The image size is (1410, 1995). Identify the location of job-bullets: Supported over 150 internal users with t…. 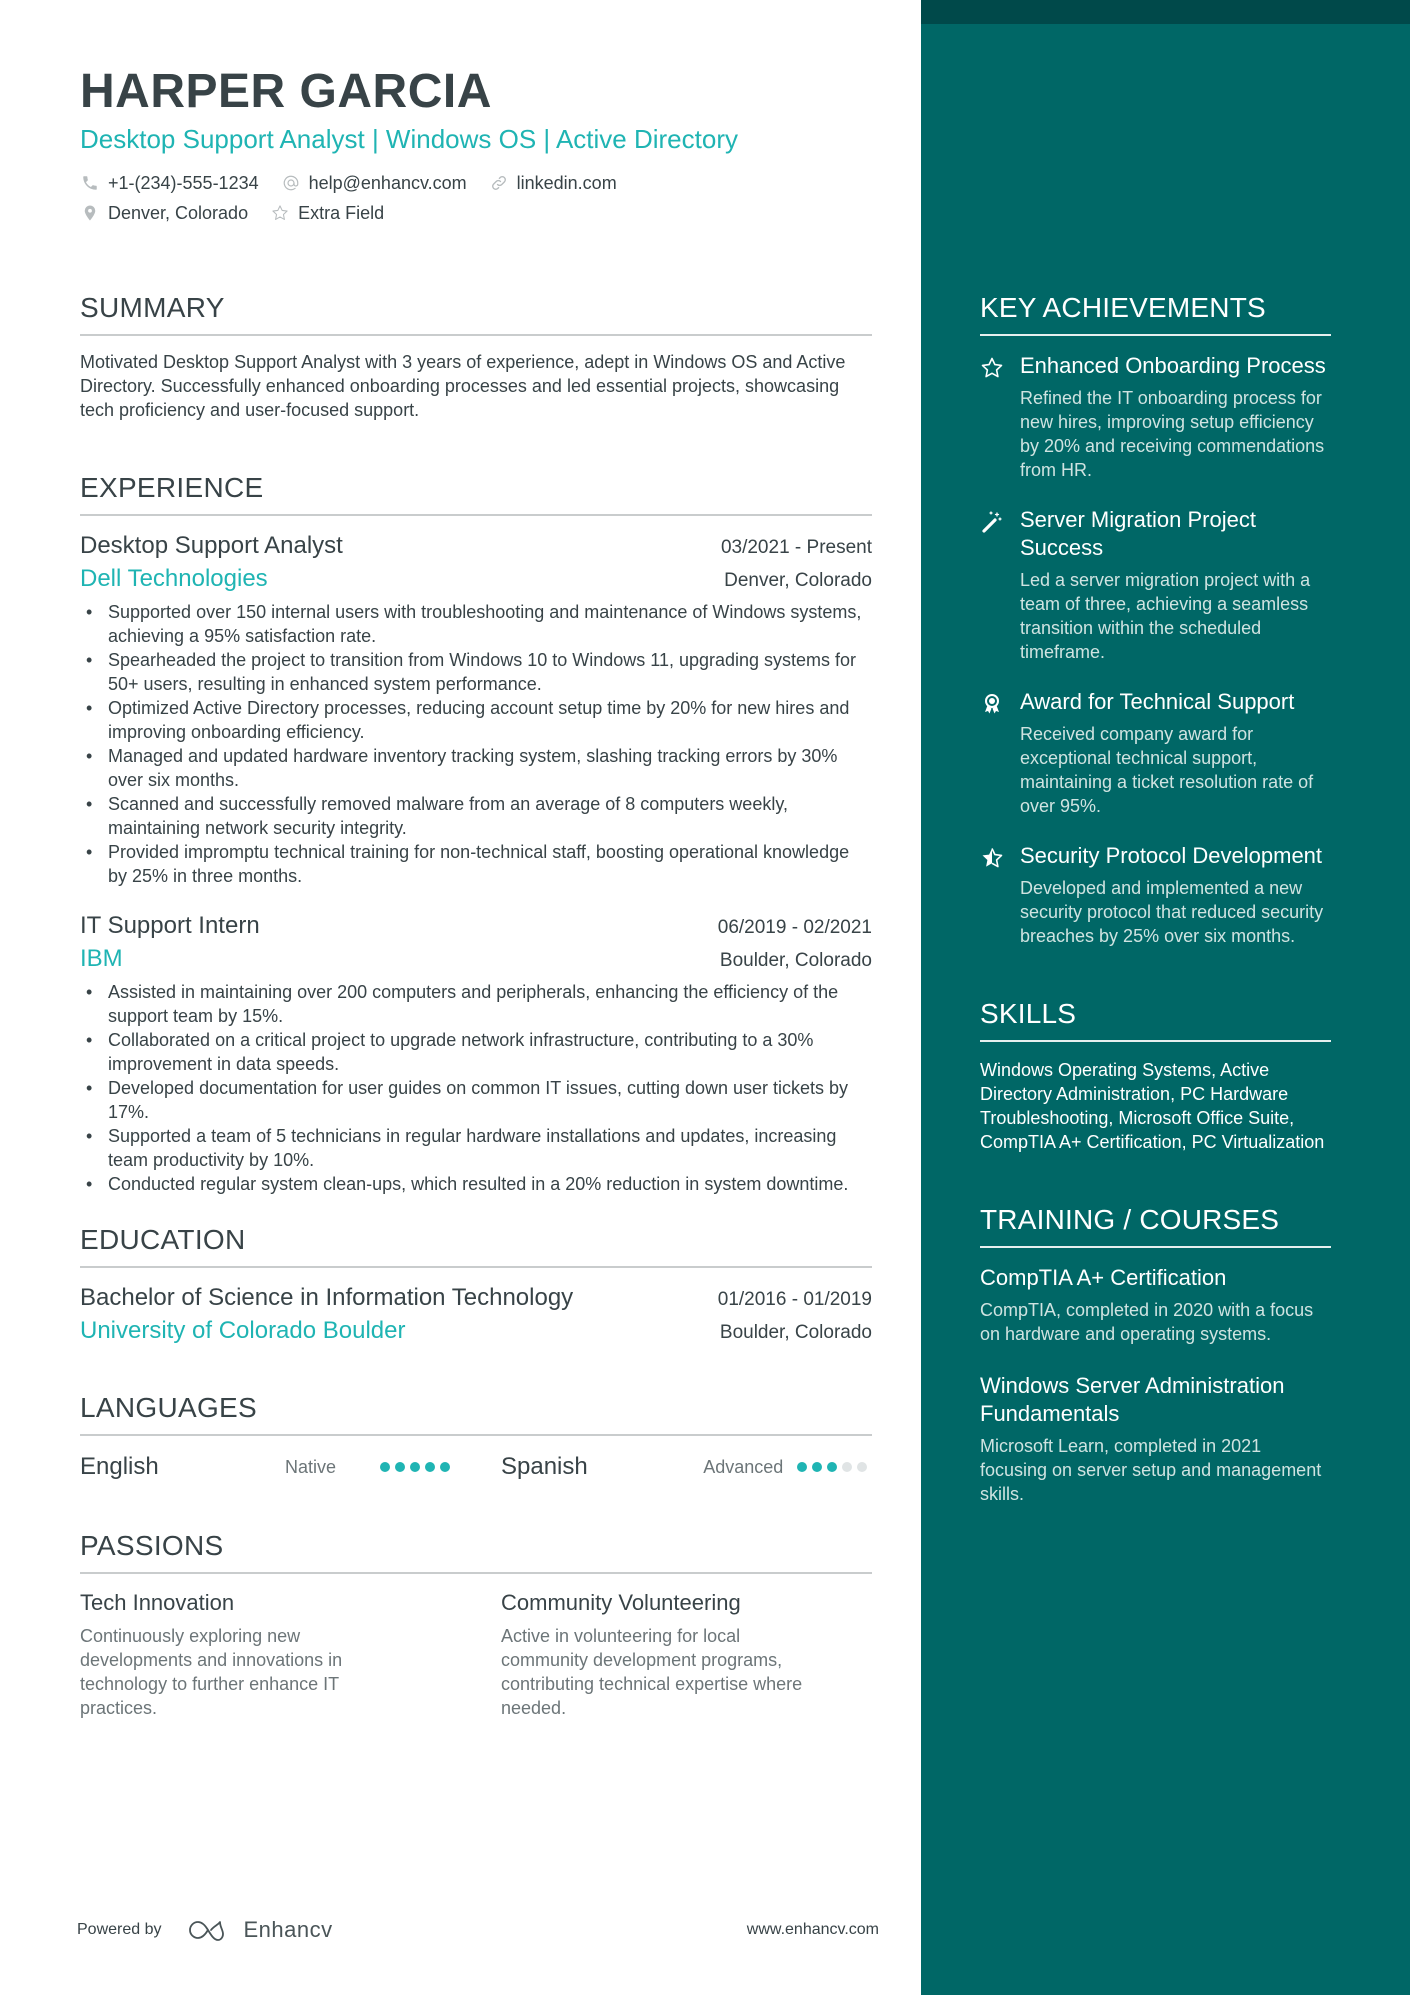
(476, 744).